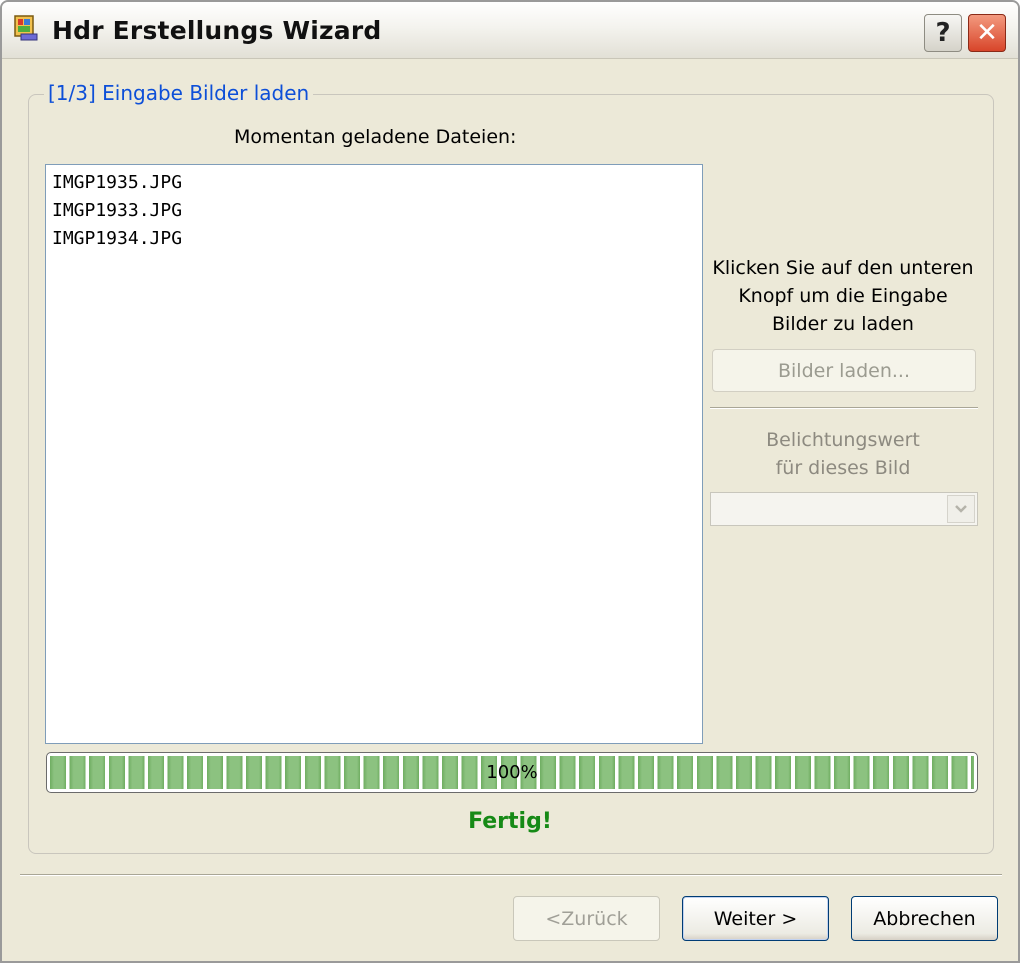 This screenshot has height=963, width=1020. I want to click on progress-bar: 100%, so click(512, 772).